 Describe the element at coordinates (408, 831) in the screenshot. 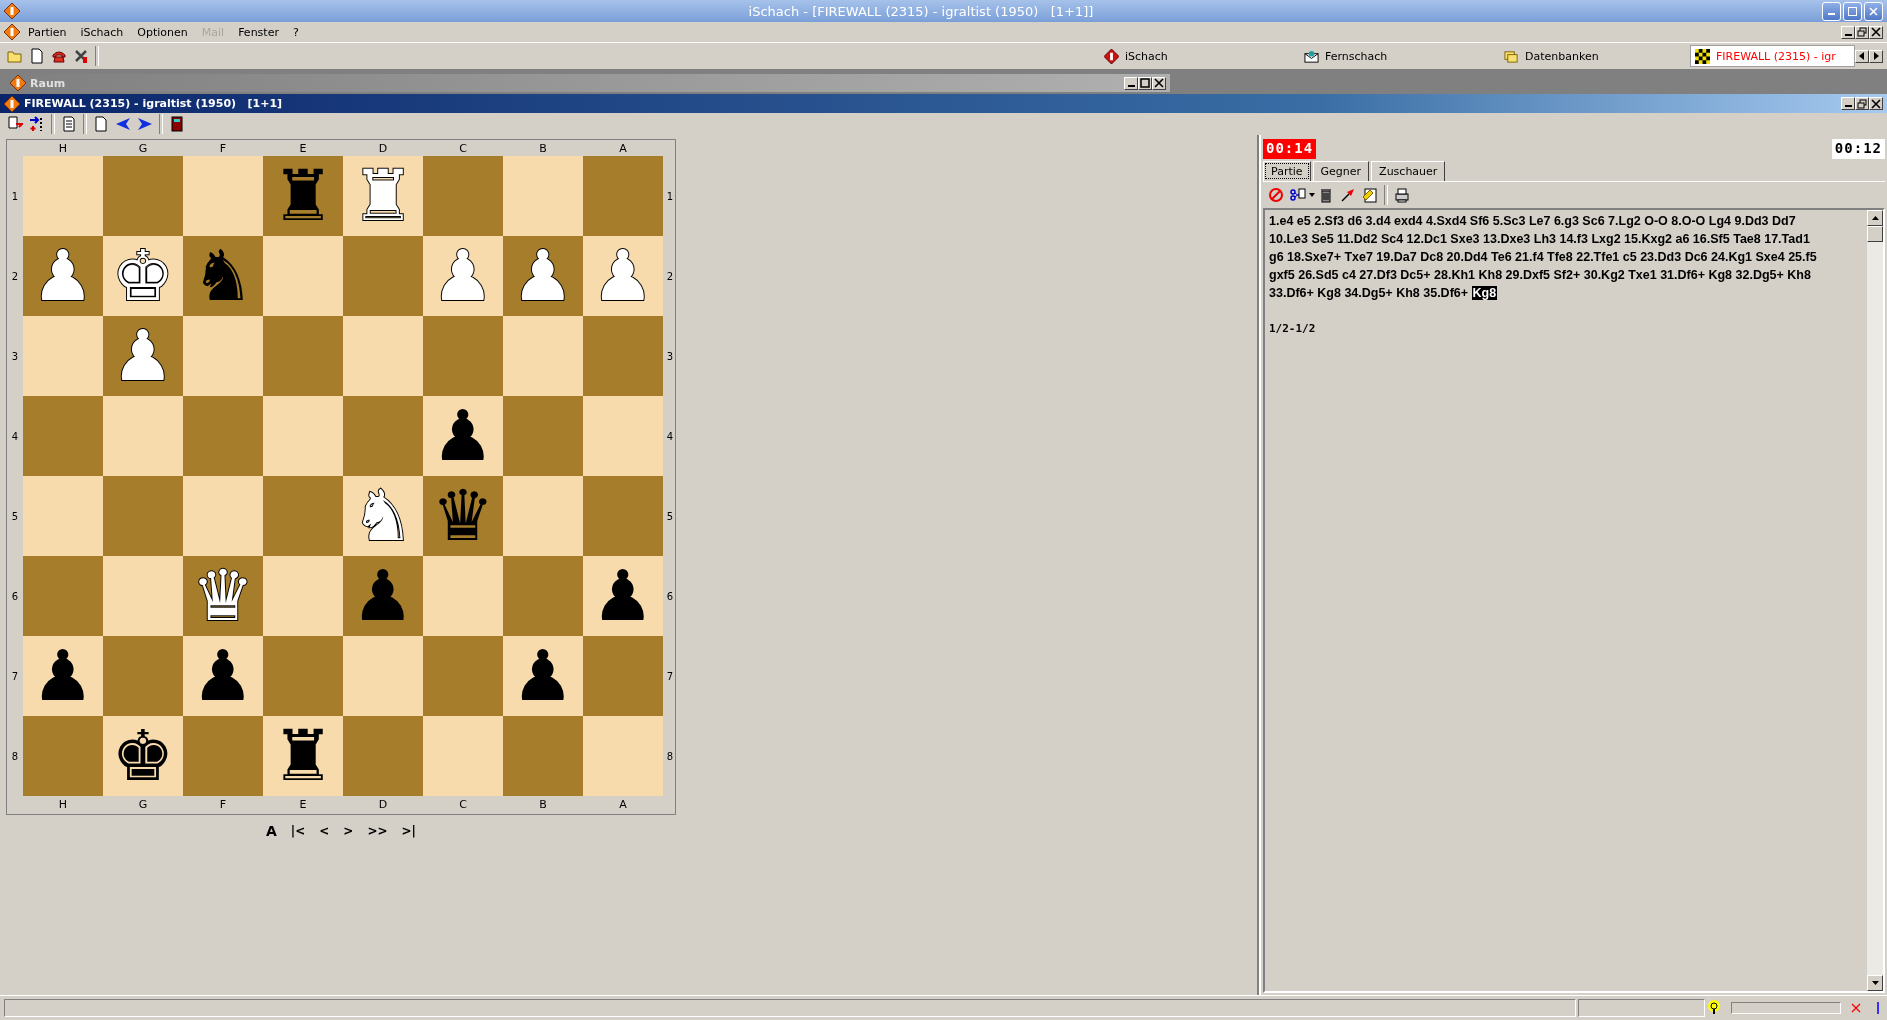

I see `navigation-button: >|` at that location.